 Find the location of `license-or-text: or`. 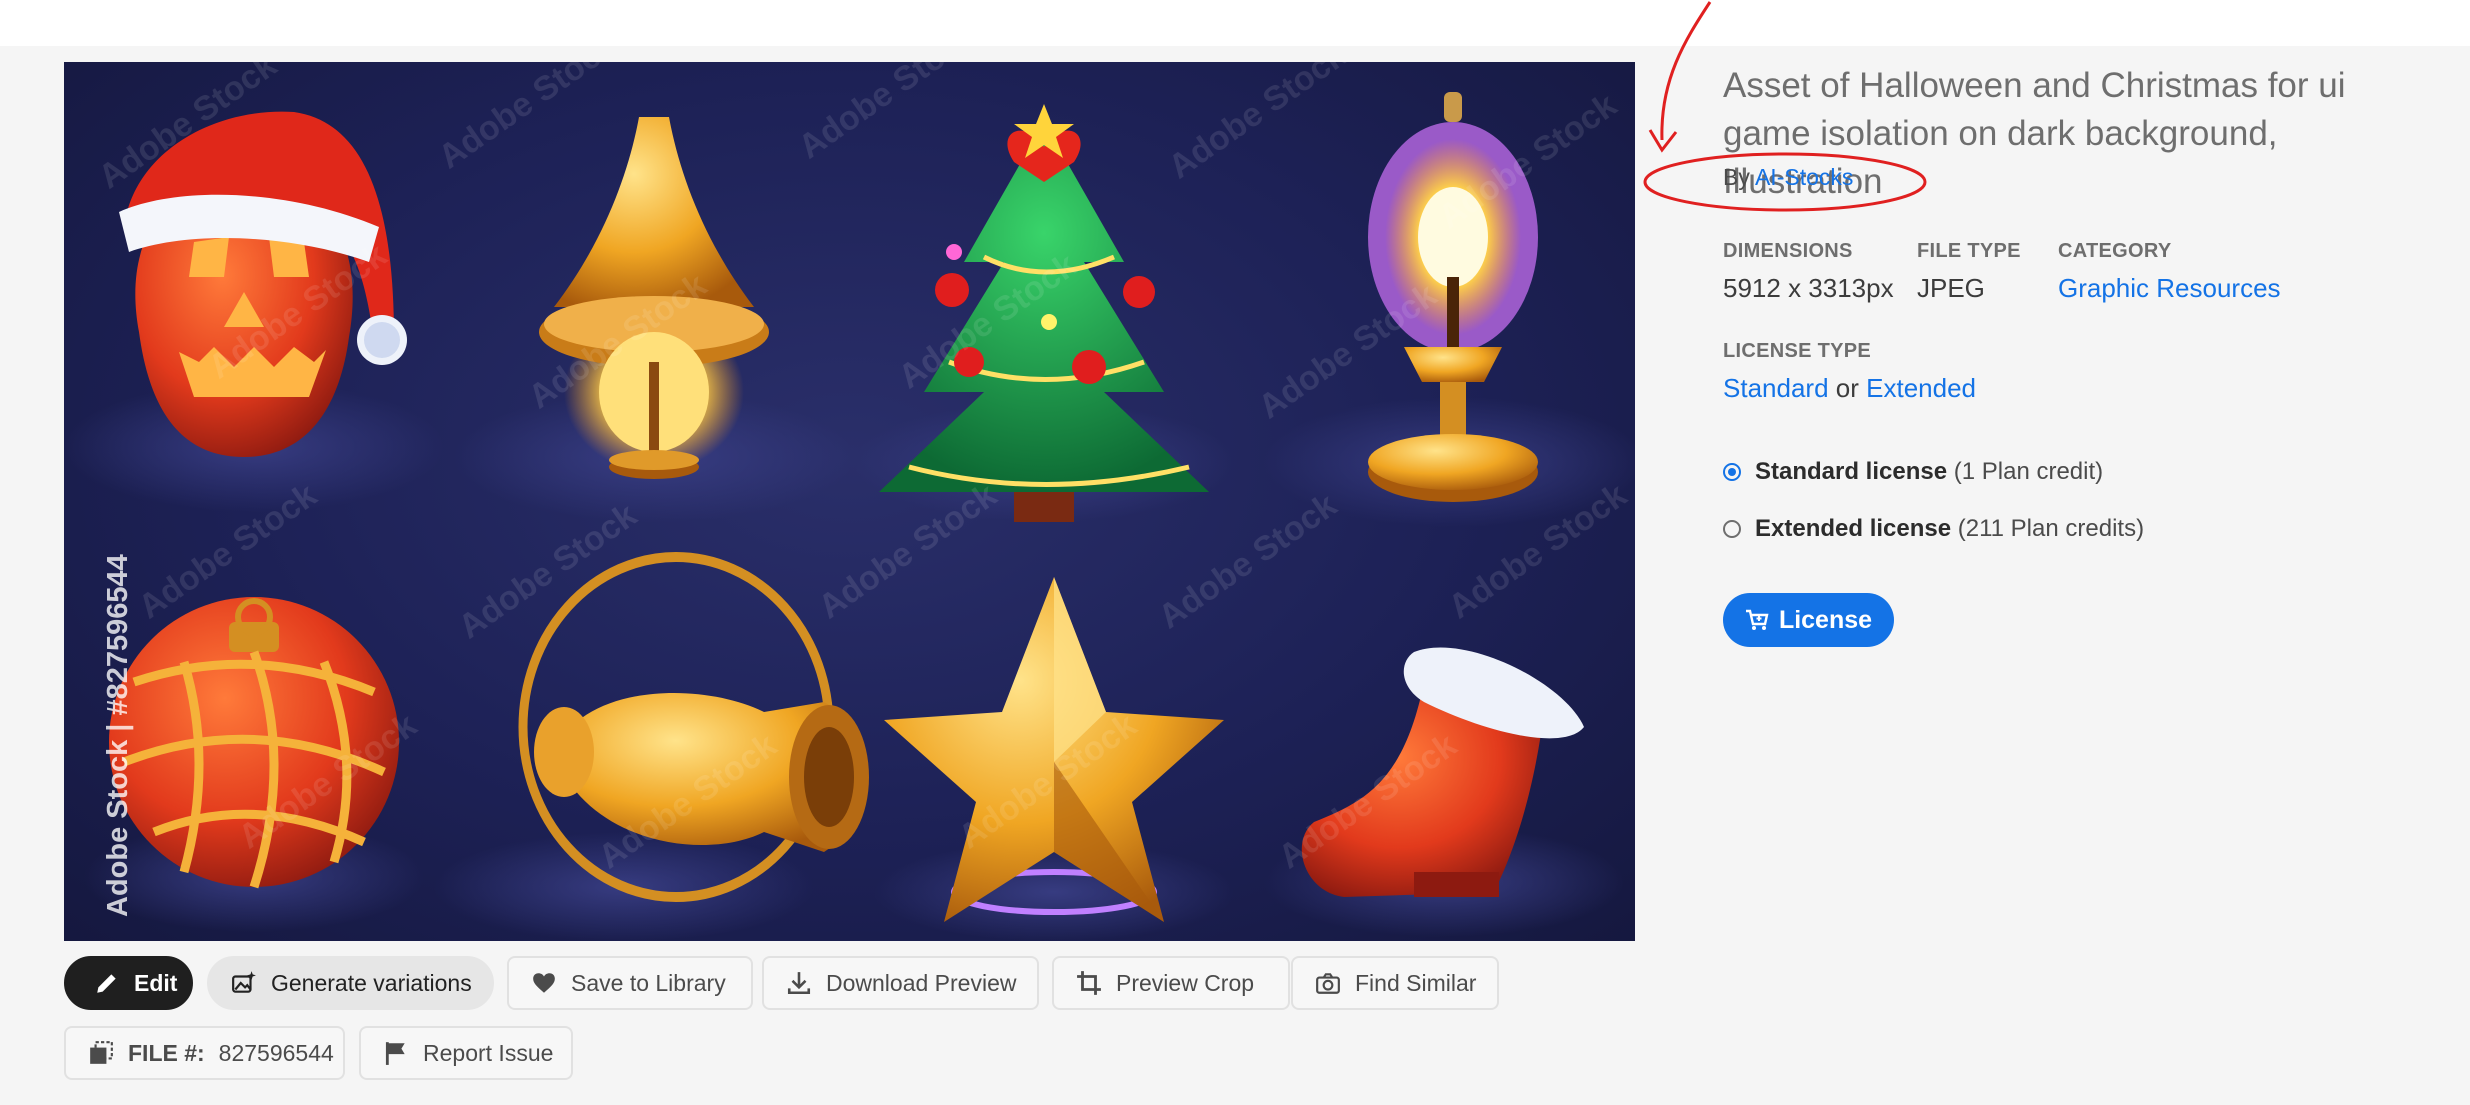

license-or-text: or is located at coordinates (1847, 388).